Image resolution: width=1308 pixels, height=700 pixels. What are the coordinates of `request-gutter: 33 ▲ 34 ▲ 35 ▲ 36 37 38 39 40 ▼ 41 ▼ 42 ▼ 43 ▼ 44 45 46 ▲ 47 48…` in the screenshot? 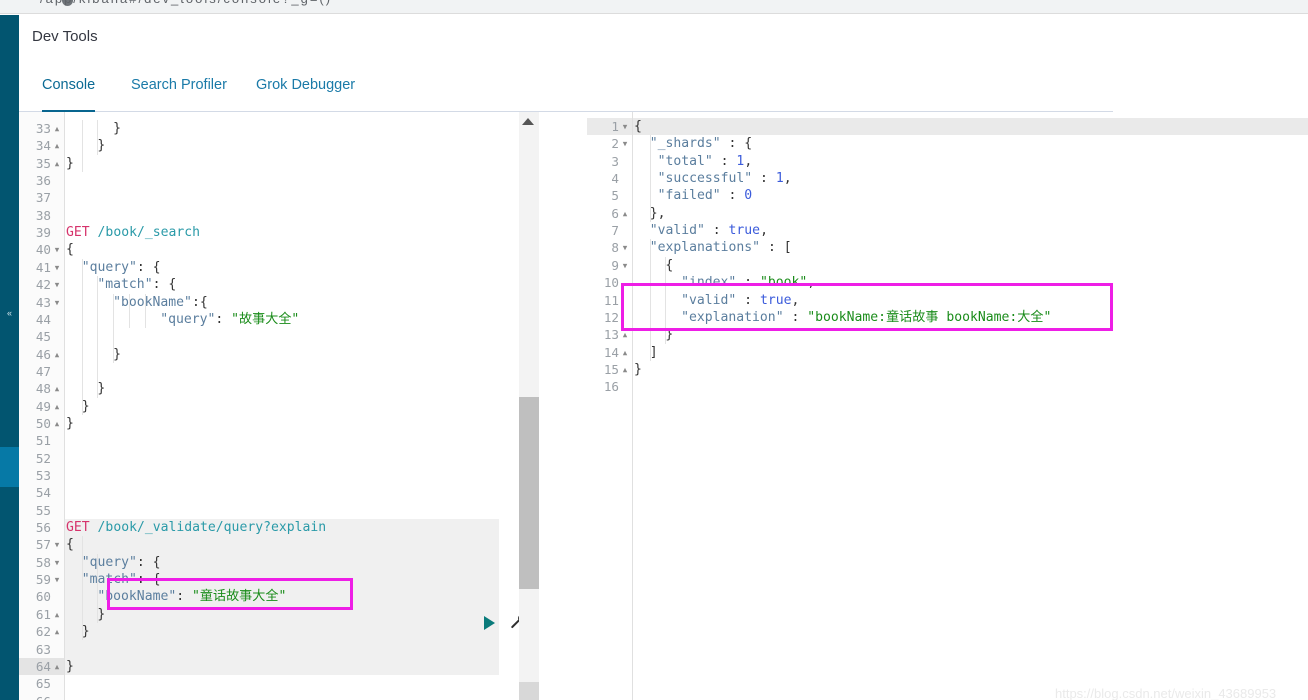 It's located at (42, 406).